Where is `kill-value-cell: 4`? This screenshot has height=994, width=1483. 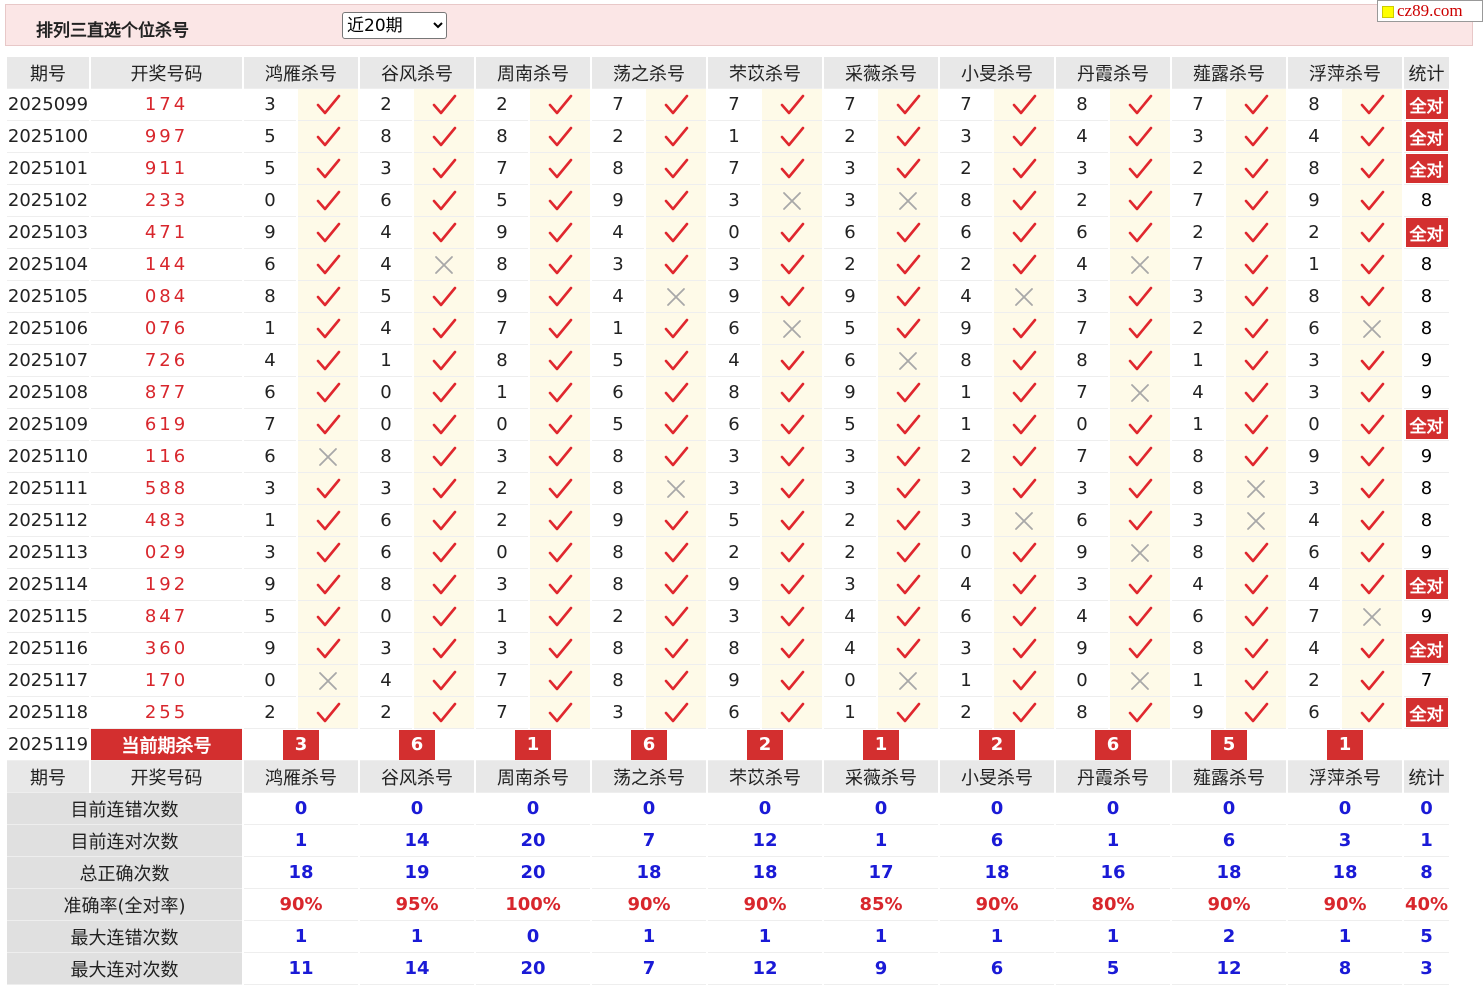 kill-value-cell: 4 is located at coordinates (1198, 585).